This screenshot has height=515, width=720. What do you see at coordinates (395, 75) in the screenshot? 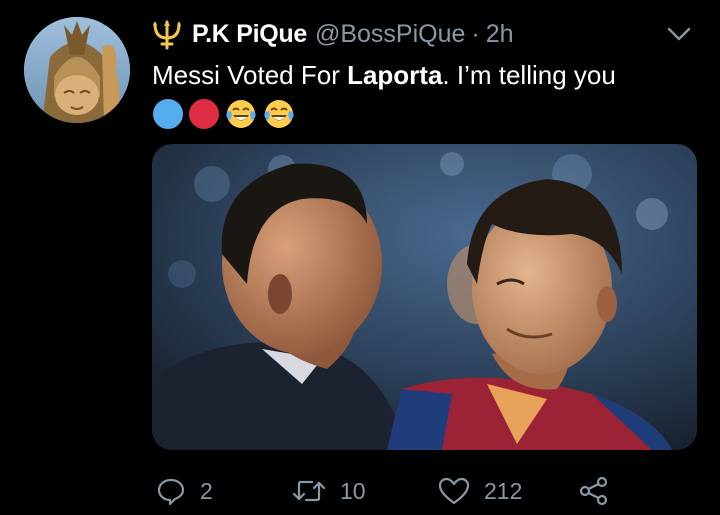
I see `tweet-text-bold: Laporta` at bounding box center [395, 75].